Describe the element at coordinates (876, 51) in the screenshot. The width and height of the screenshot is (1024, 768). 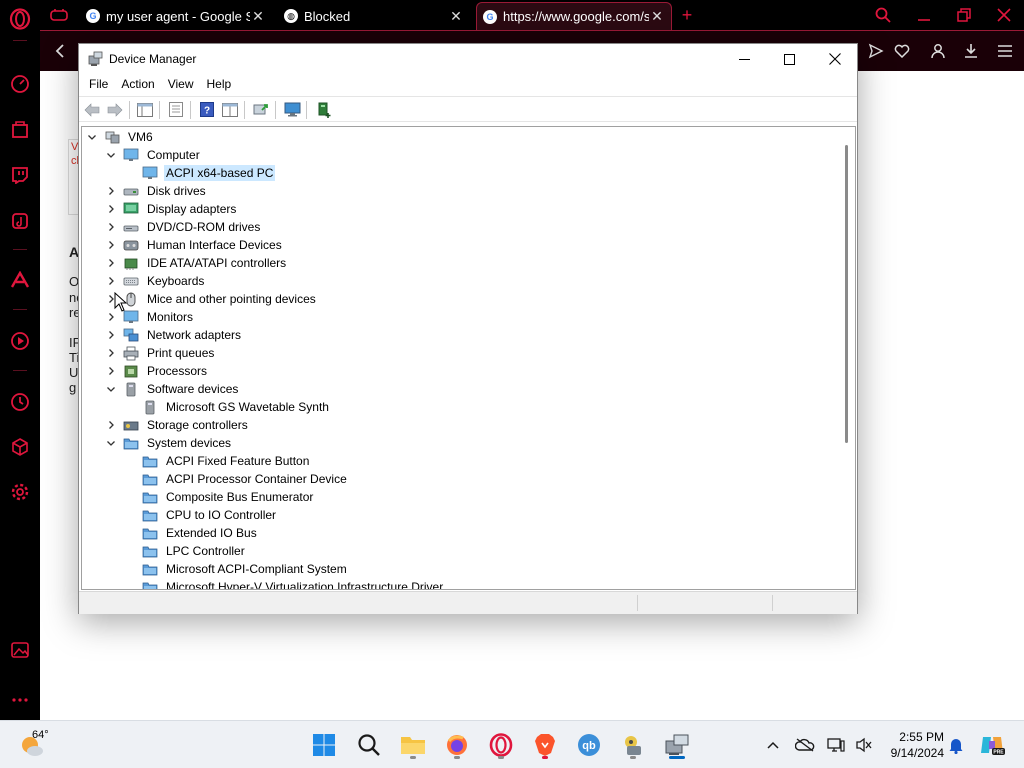
I see `send-icon` at that location.